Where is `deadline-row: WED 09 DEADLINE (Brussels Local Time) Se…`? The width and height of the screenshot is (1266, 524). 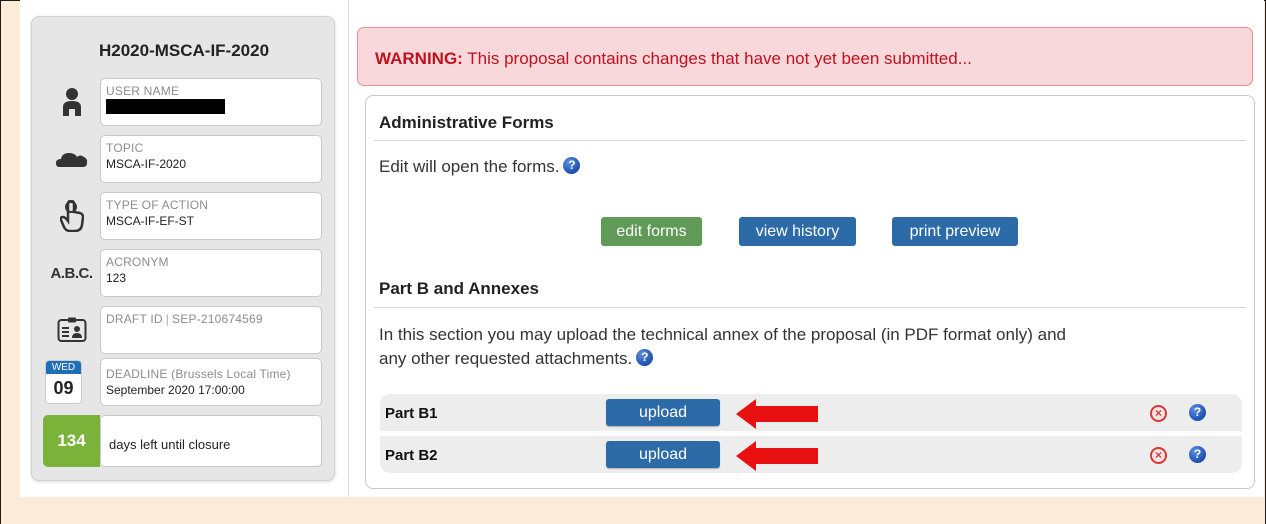 deadline-row: WED 09 DEADLINE (Brussels Local Time) Se… is located at coordinates (182, 382).